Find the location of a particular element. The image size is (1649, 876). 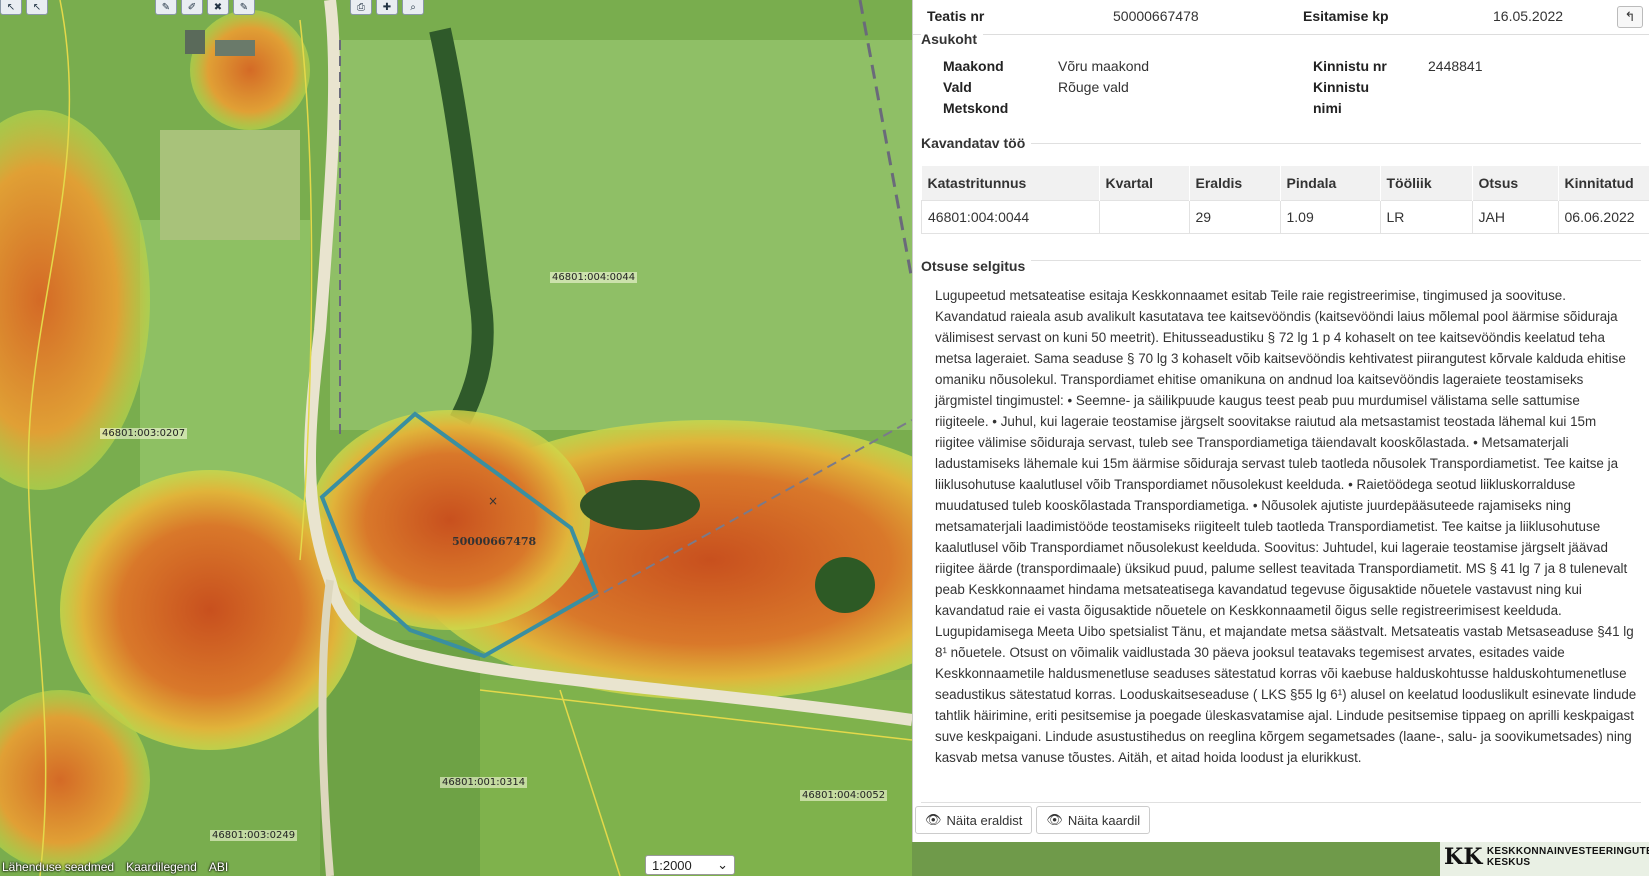

link-help: ABI is located at coordinates (218, 867).